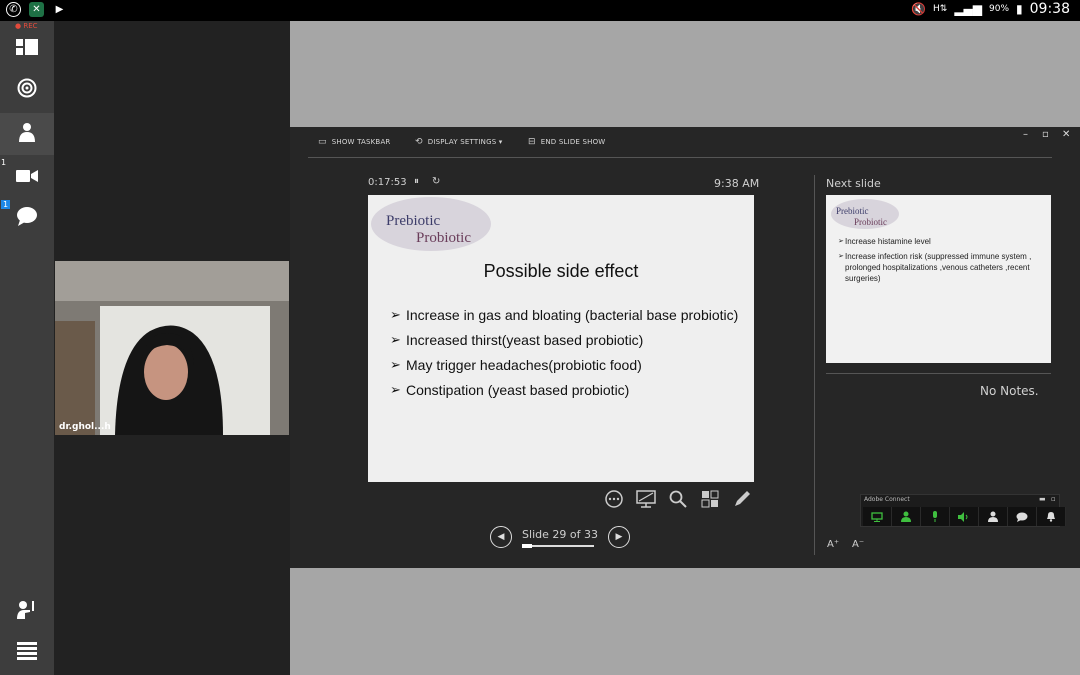 The height and width of the screenshot is (675, 1080). I want to click on slide-bullet: Increased thirst(yeast based probiotic), so click(565, 340).